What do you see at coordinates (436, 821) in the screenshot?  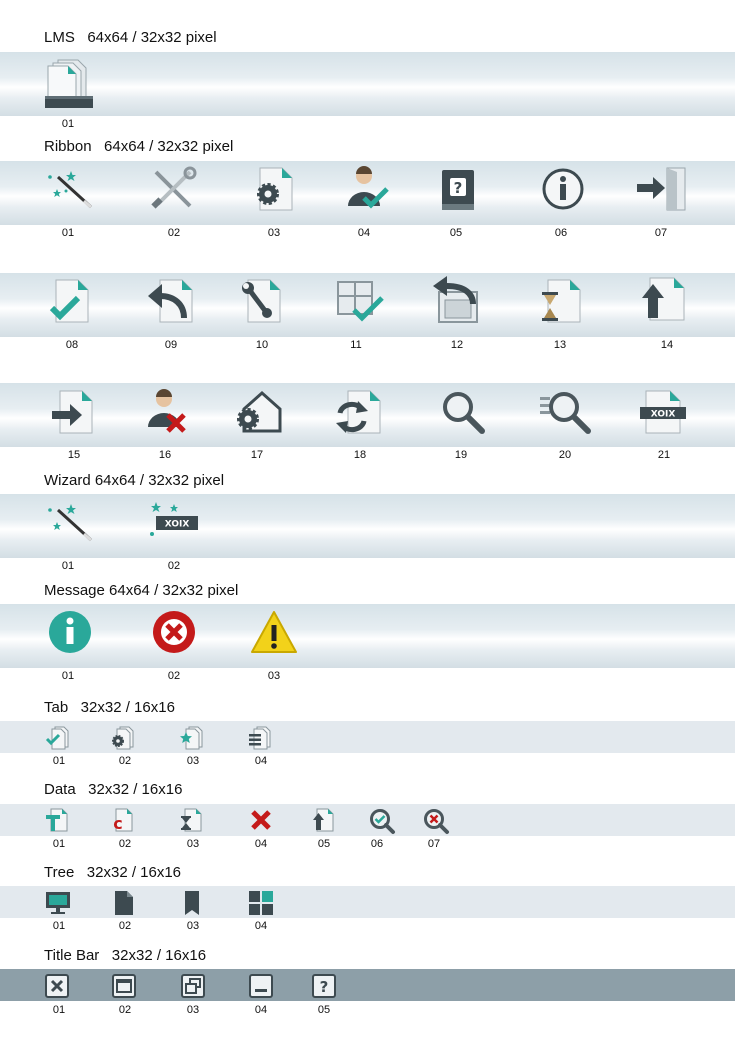 I see `data-search-delete-icon` at bounding box center [436, 821].